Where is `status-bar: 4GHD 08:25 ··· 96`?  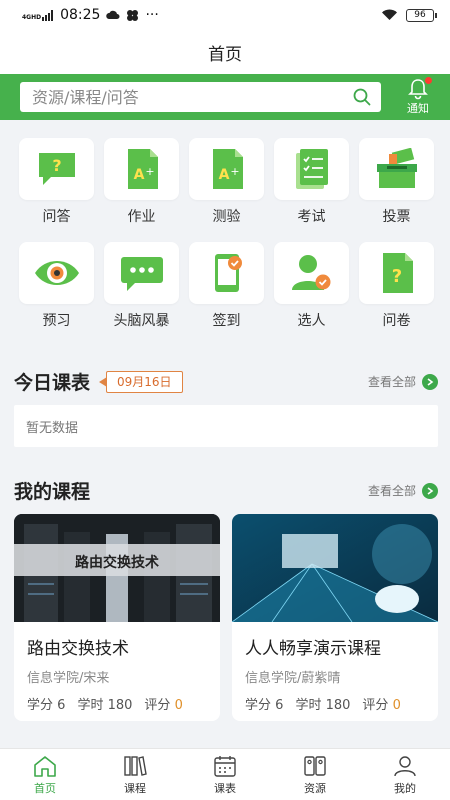 status-bar: 4GHD 08:25 ··· 96 is located at coordinates (225, 15).